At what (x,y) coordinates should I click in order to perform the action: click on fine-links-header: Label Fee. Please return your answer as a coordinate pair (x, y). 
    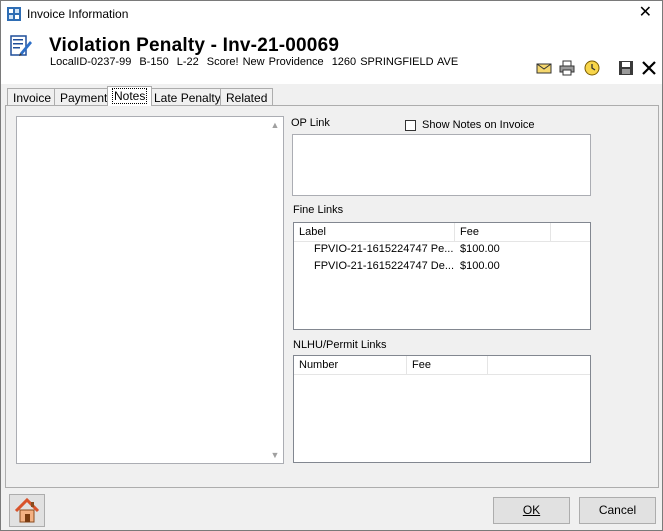
    Looking at the image, I should click on (442, 232).